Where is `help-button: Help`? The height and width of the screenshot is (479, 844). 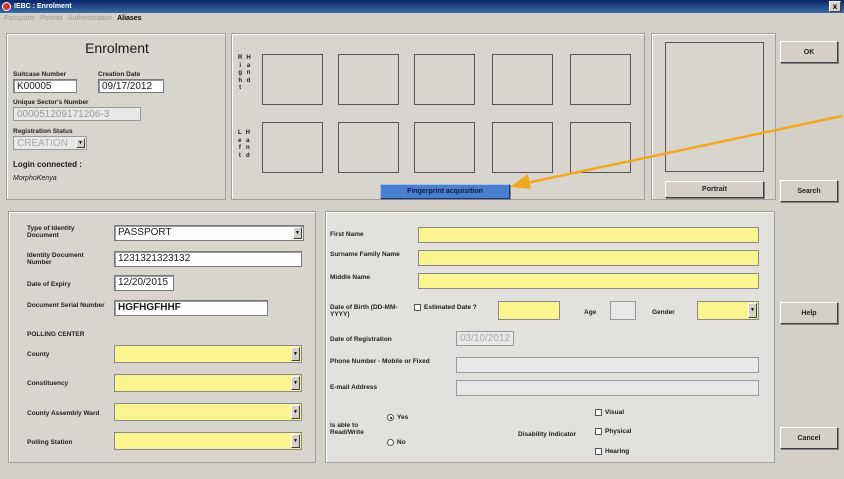
help-button: Help is located at coordinates (809, 313).